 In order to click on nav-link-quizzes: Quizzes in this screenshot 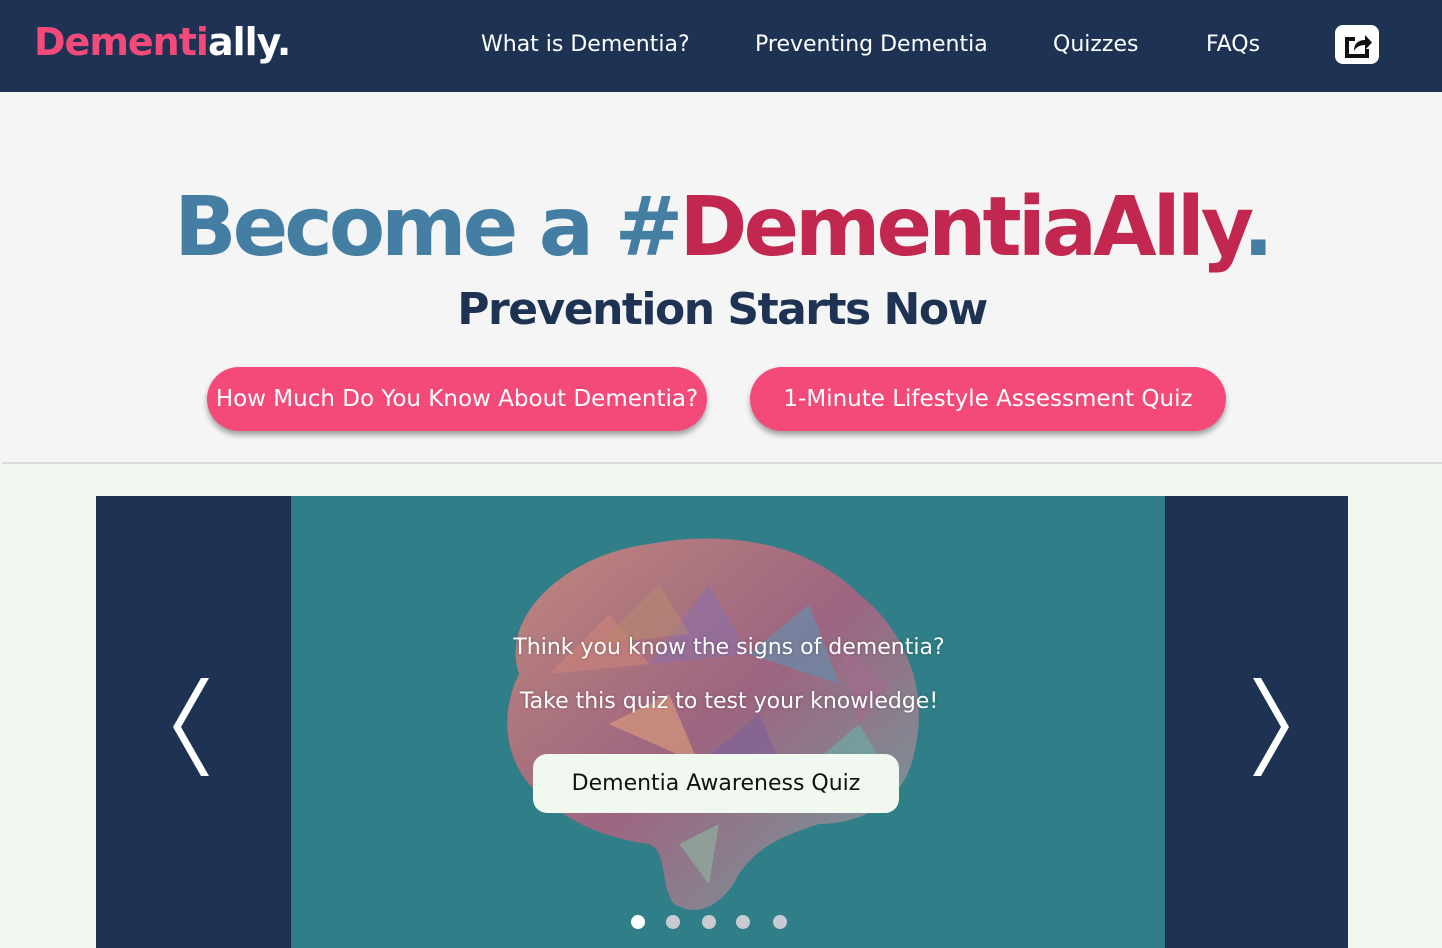, I will do `click(1095, 44)`.